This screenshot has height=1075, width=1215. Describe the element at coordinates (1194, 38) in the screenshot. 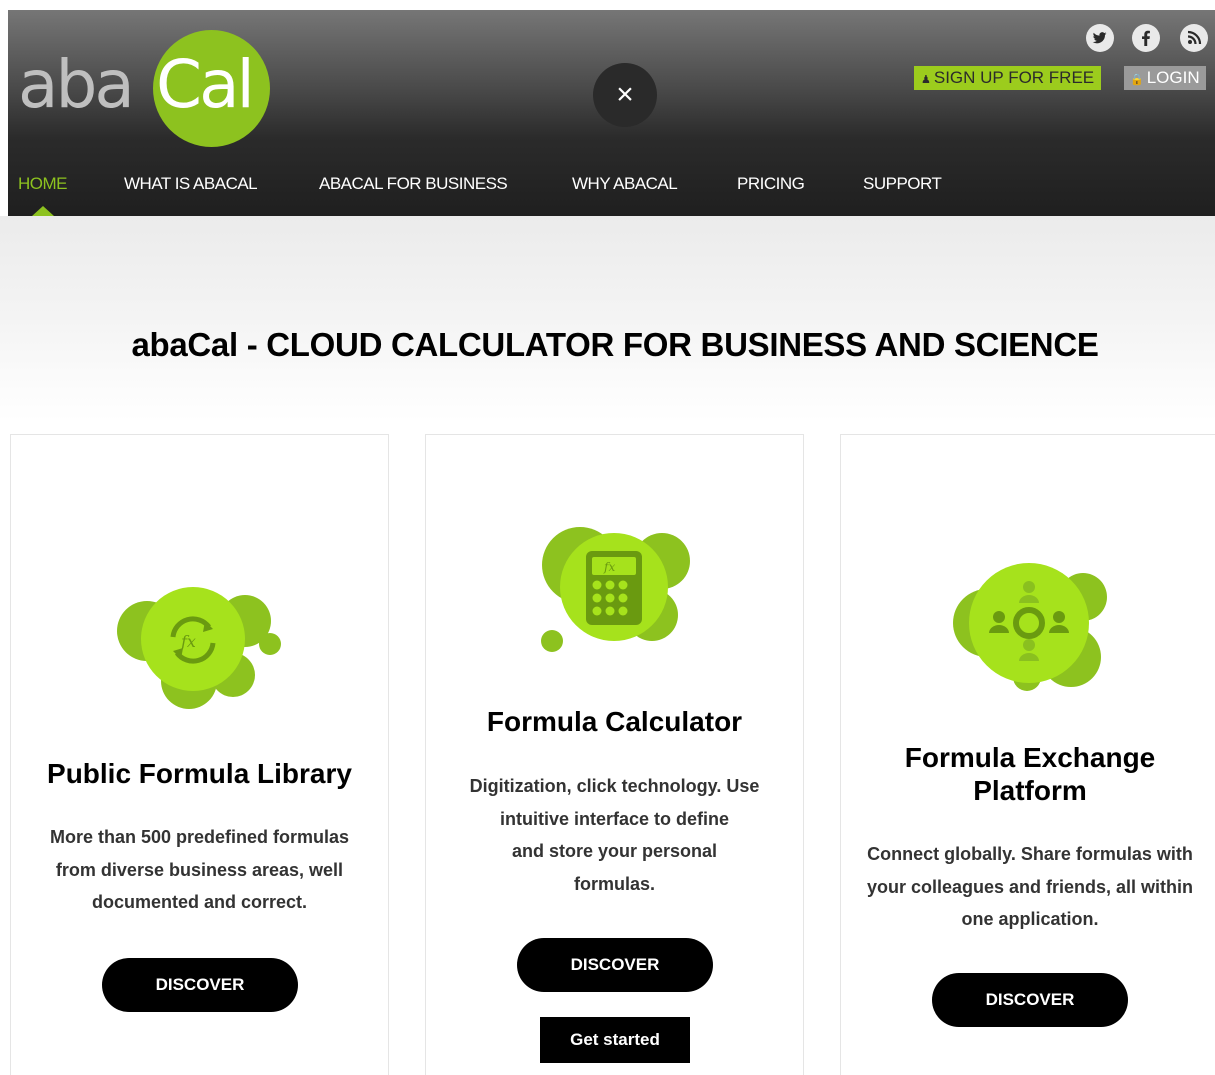

I see `rss-icon` at that location.